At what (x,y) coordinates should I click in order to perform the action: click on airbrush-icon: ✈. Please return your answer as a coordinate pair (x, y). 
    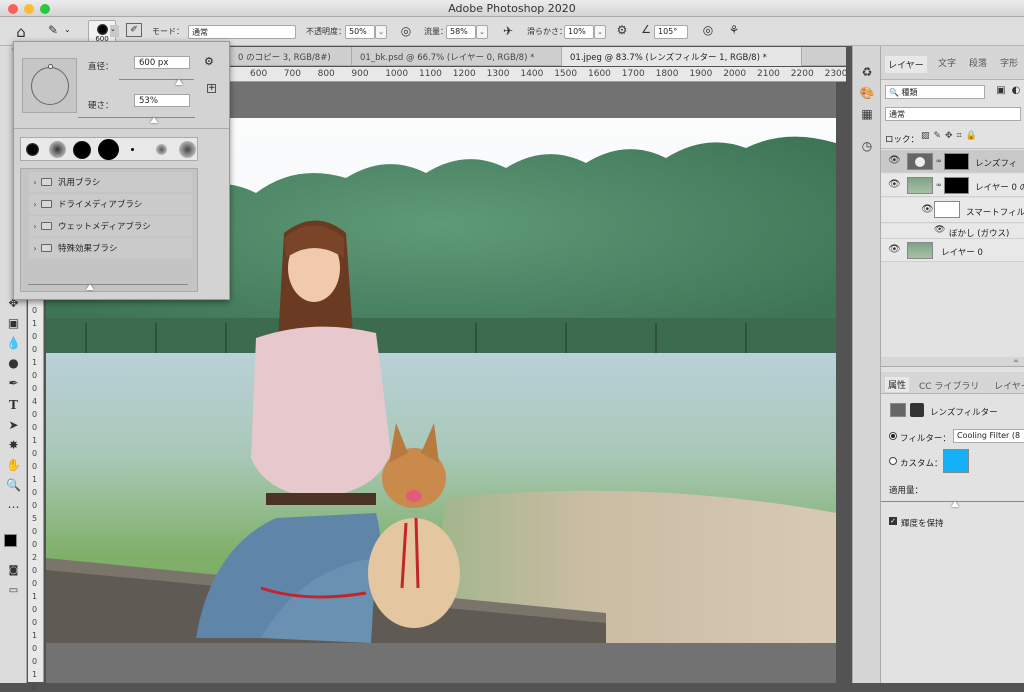
    Looking at the image, I should click on (508, 31).